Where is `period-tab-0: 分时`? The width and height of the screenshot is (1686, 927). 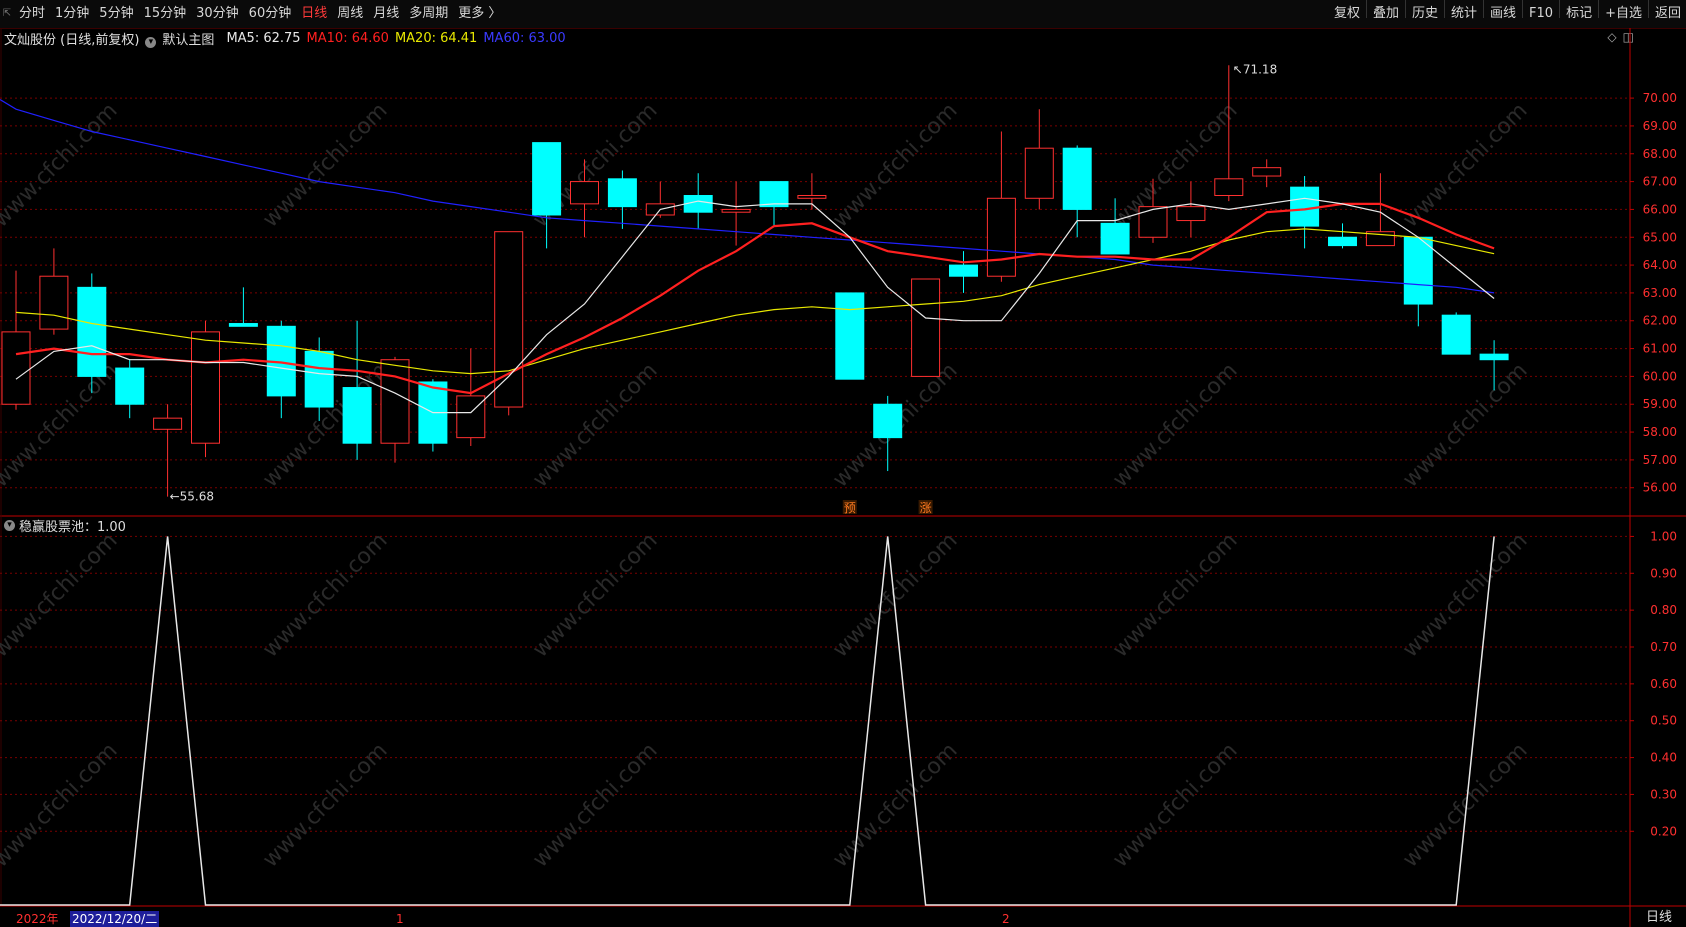
period-tab-0: 分时 is located at coordinates (32, 14).